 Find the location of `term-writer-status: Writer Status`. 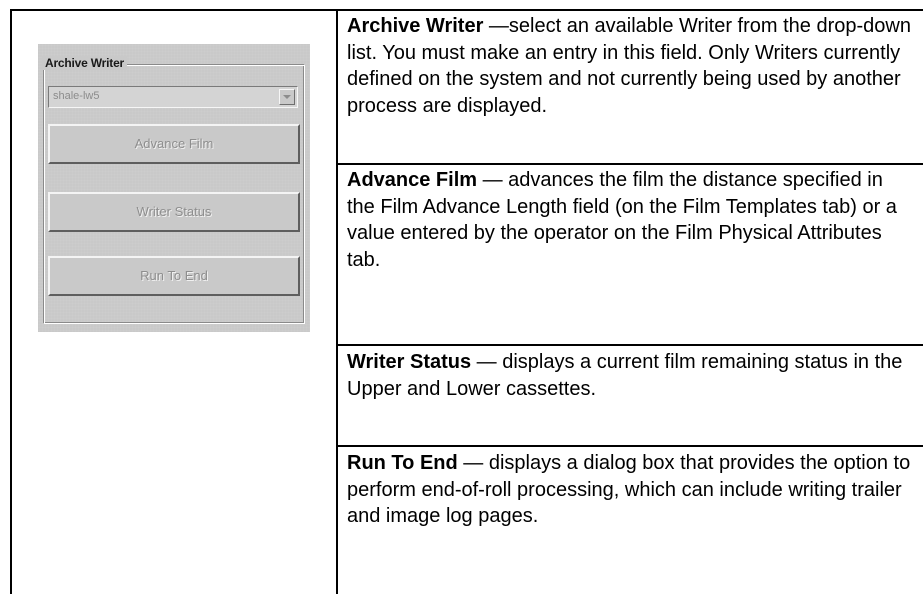

term-writer-status: Writer Status is located at coordinates (409, 362).